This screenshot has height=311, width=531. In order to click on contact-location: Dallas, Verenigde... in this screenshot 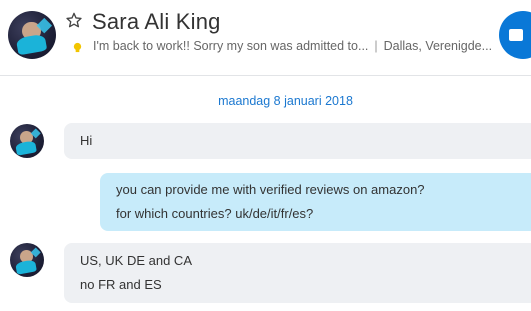, I will do `click(438, 46)`.